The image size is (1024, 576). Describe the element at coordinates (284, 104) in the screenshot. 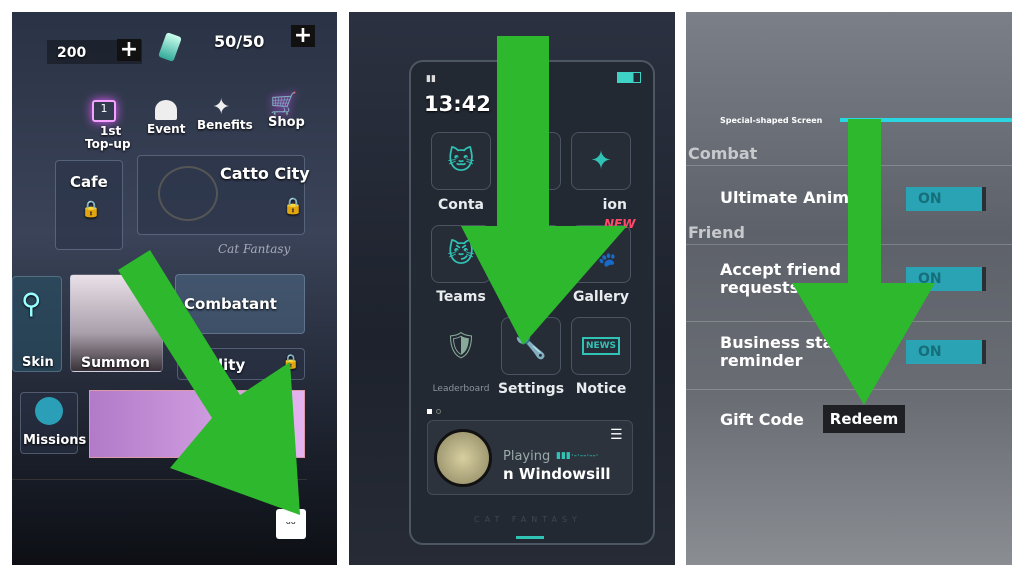

I see `shop-icon: 🛒` at that location.